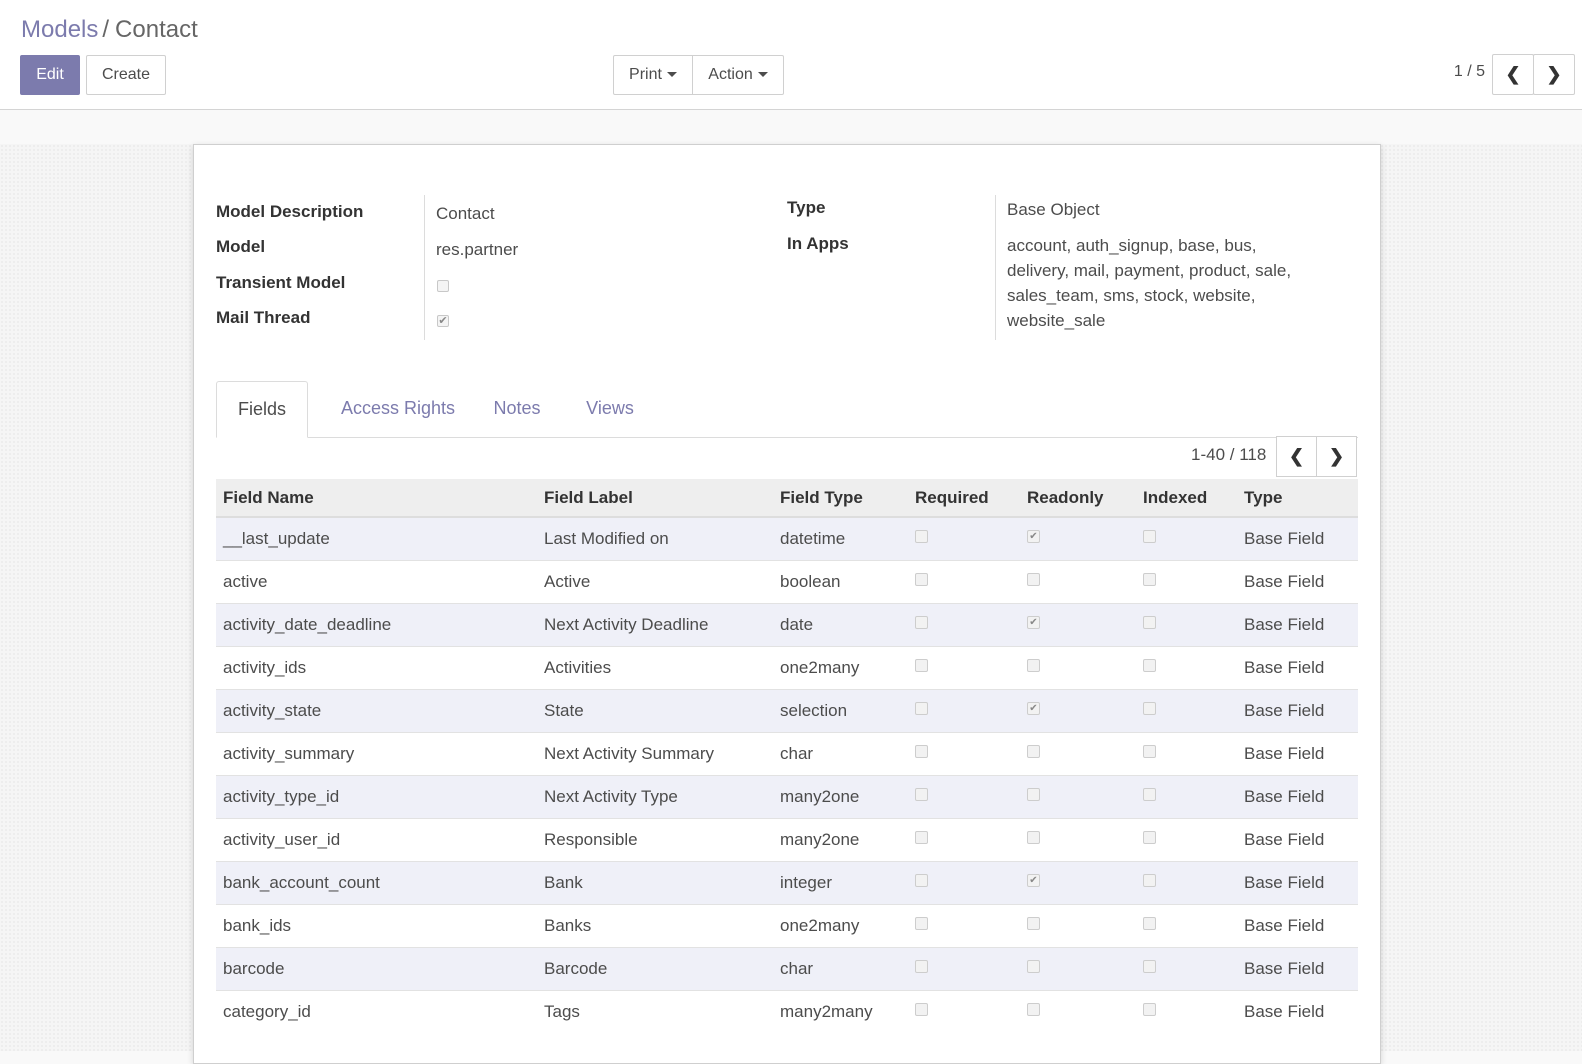 The image size is (1582, 1064). I want to click on column-header-type: Type, so click(1297, 498).